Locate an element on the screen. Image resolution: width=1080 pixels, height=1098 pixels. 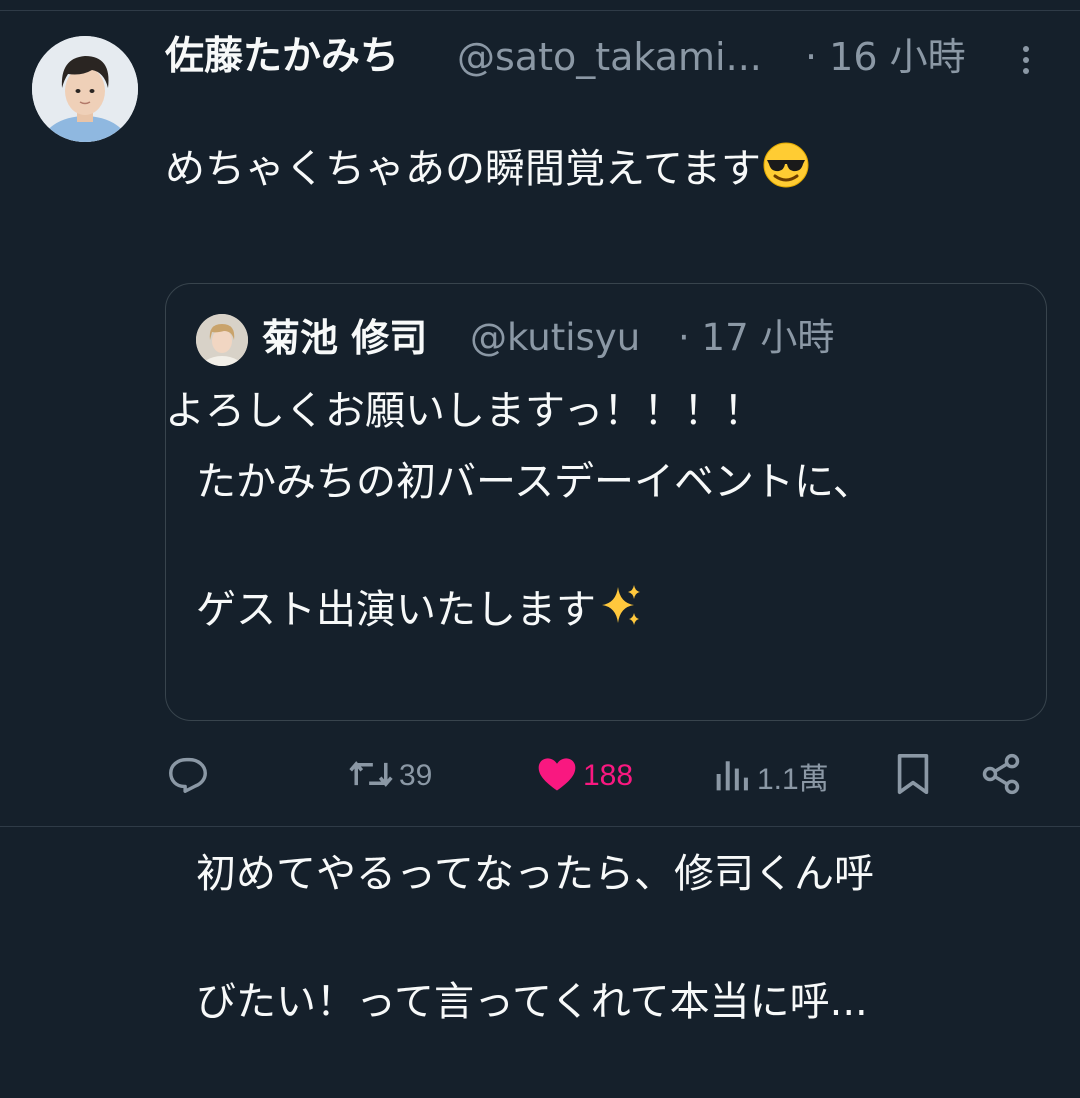
author-display-name: 佐藤たかみち is located at coordinates (282, 57).